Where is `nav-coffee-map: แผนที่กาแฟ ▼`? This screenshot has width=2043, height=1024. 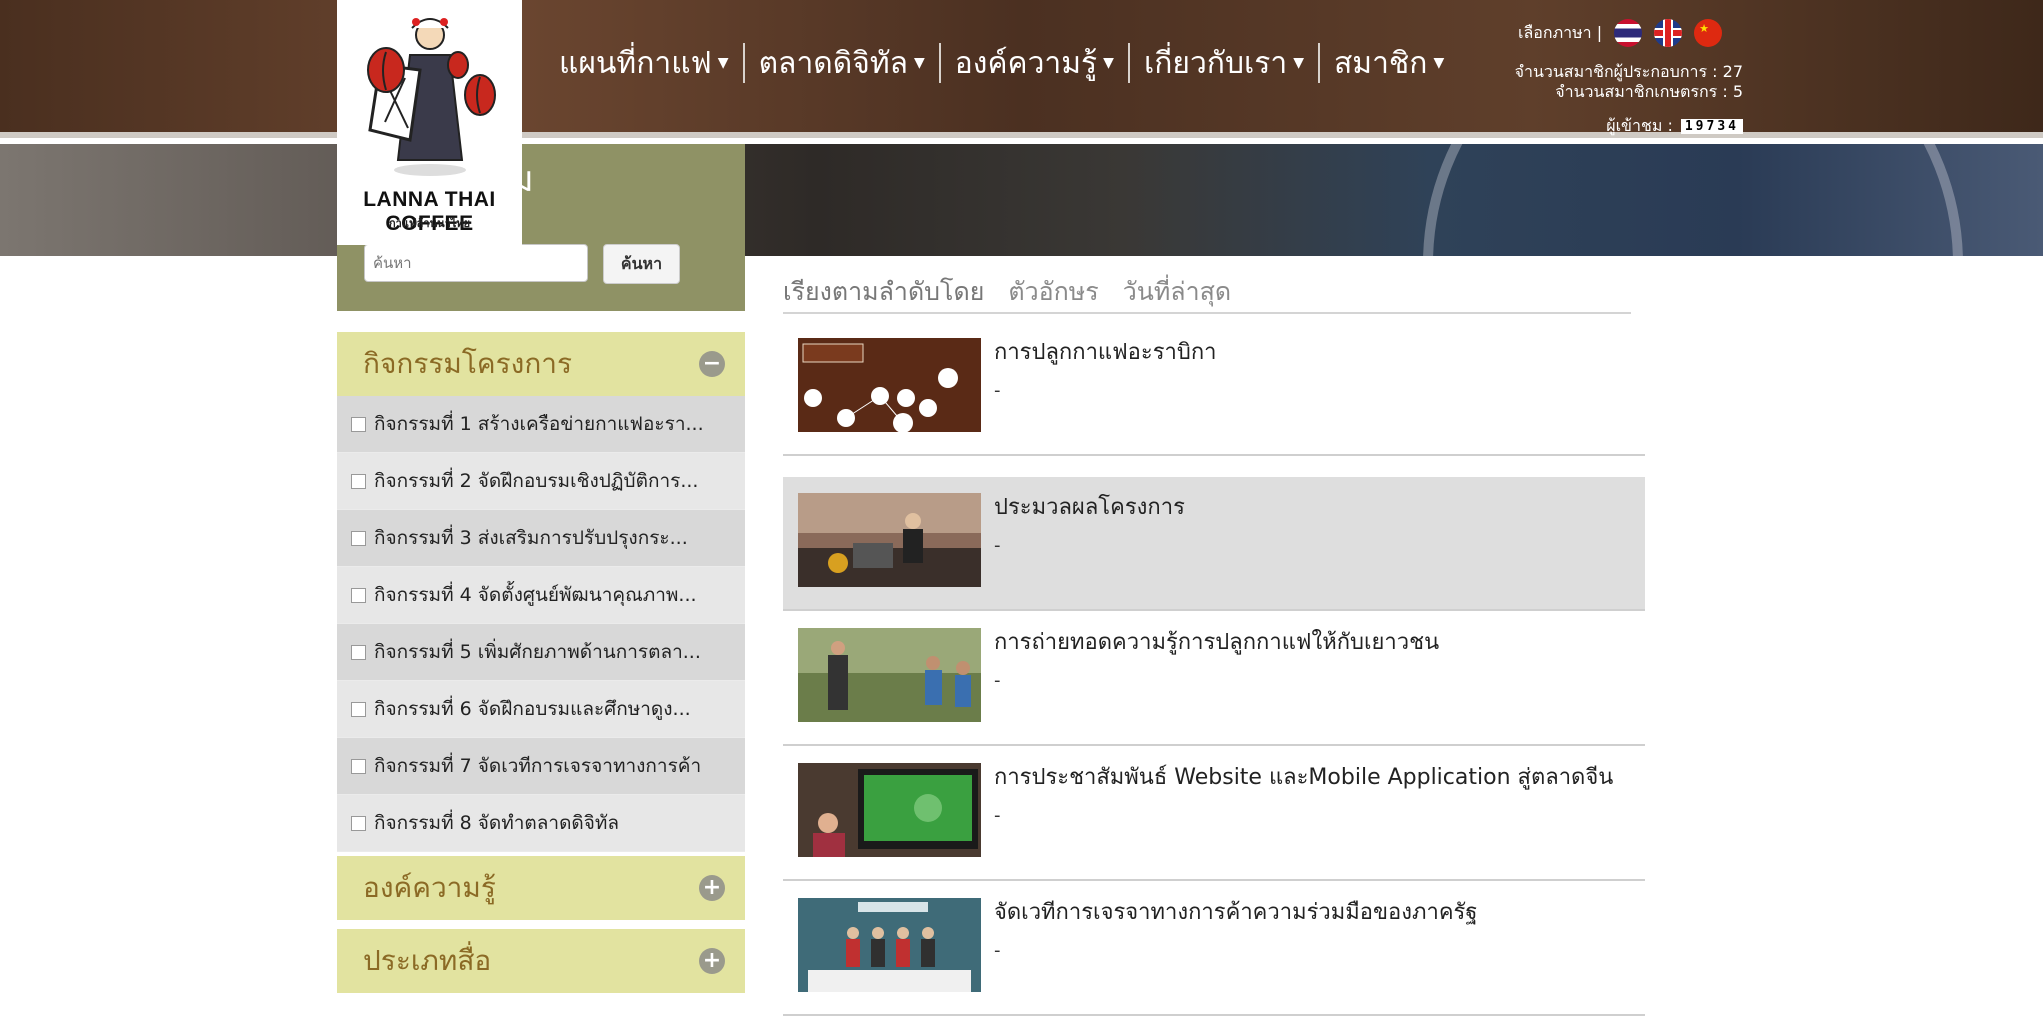
nav-coffee-map: แผนที่กาแฟ ▼ is located at coordinates (645, 63).